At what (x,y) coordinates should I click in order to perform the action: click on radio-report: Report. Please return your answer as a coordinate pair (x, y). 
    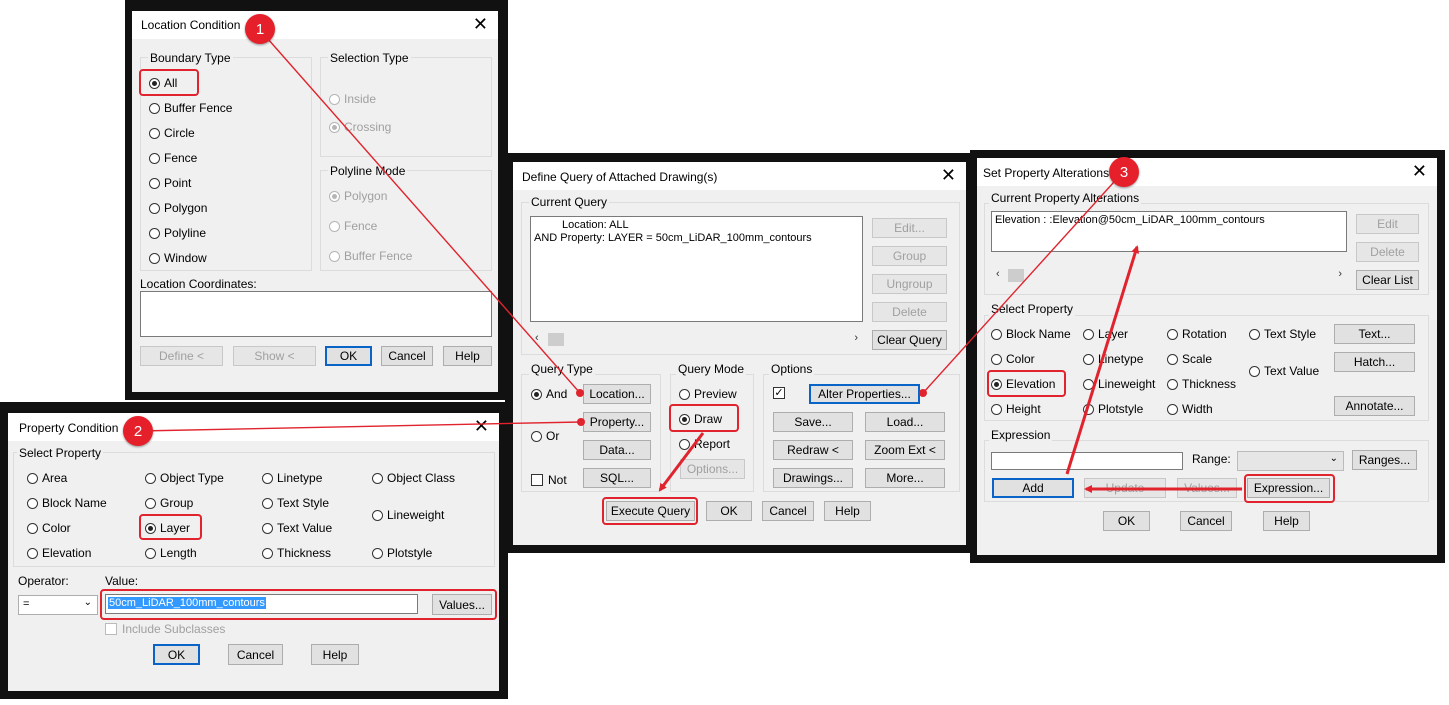
    Looking at the image, I should click on (704, 444).